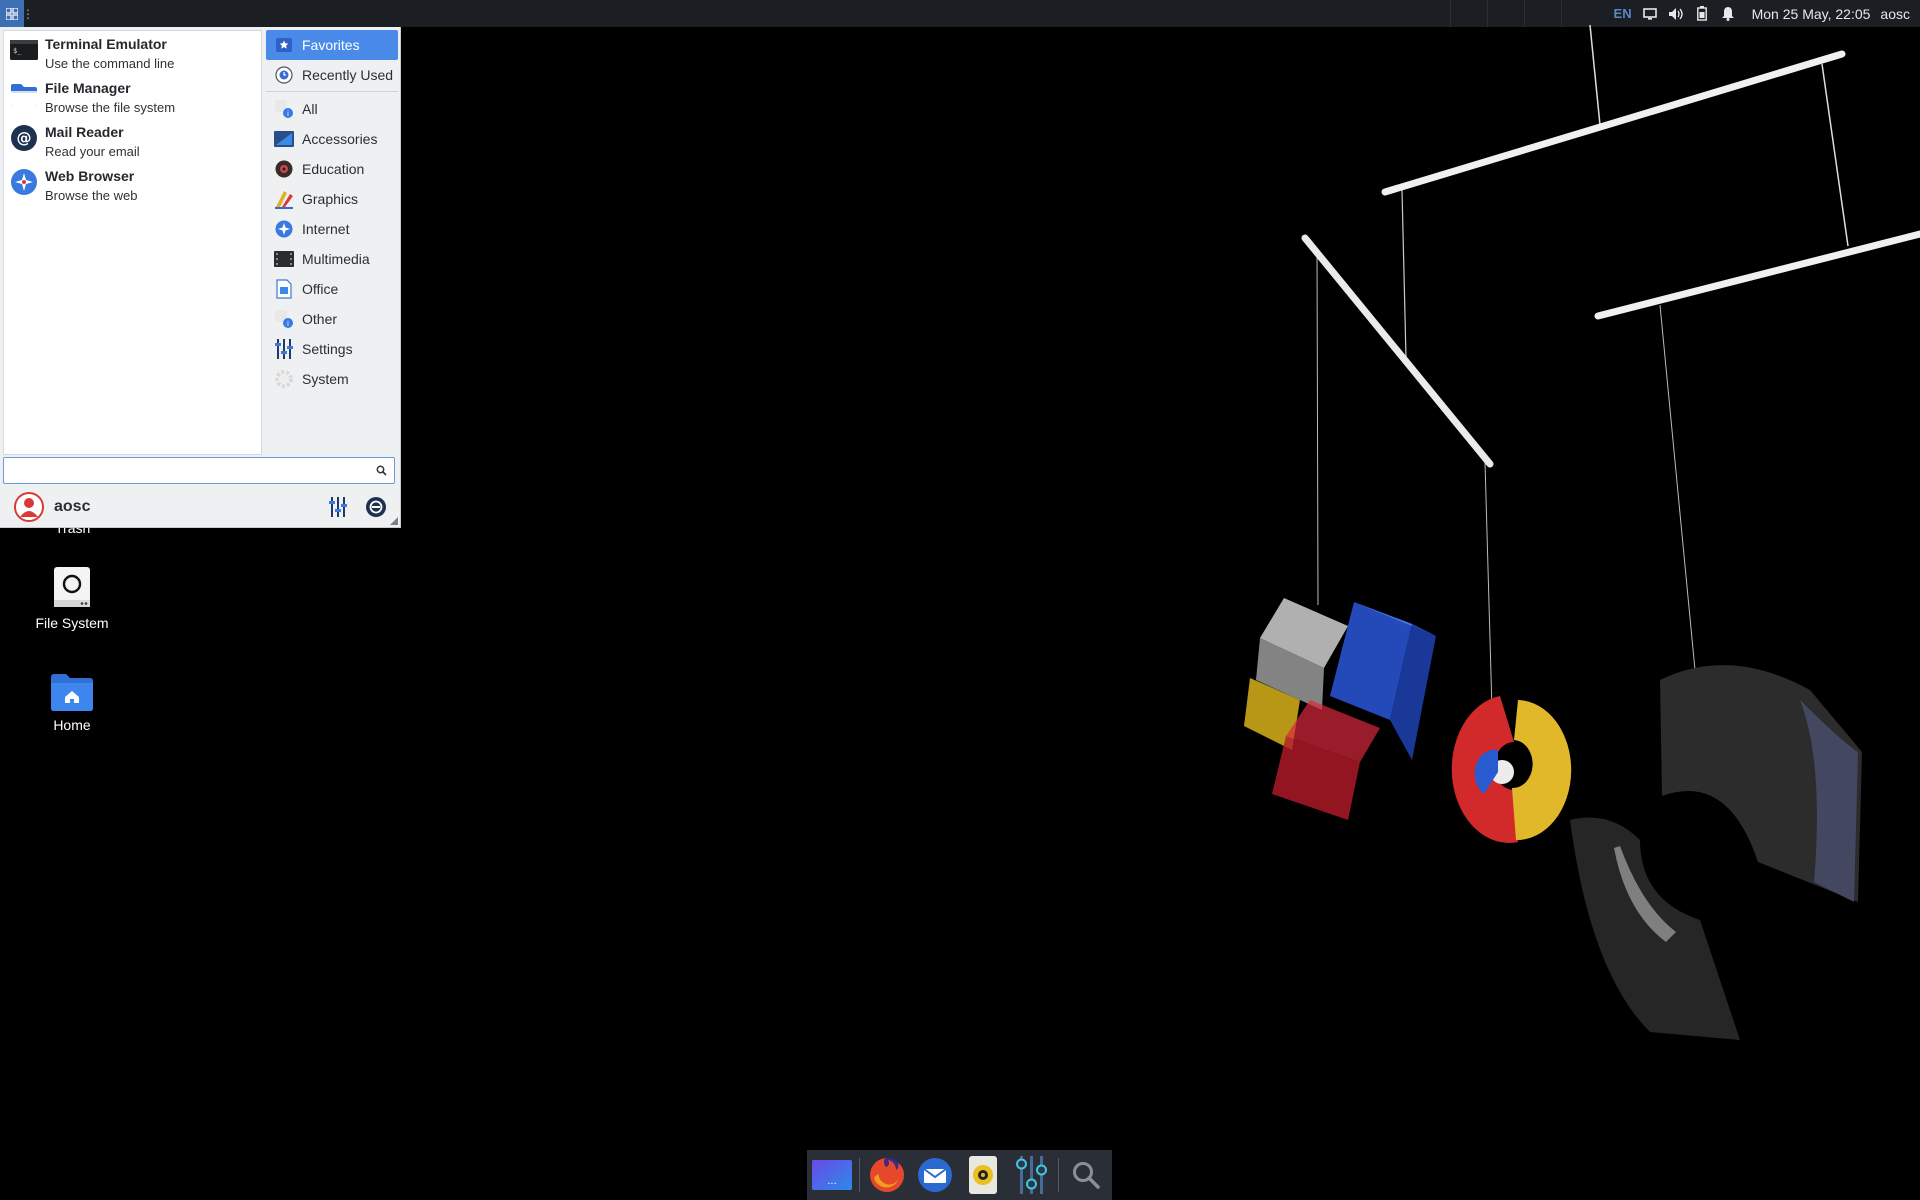  I want to click on category-multimedia: Multimedia, so click(332, 259).